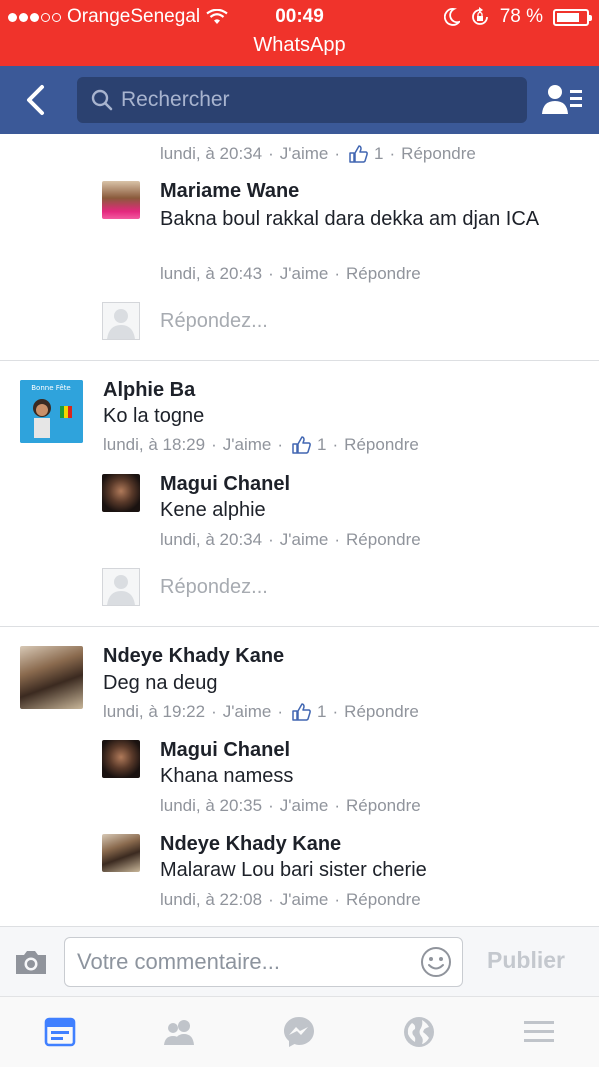 The width and height of the screenshot is (599, 1067). What do you see at coordinates (154, 711) in the screenshot?
I see `comment-time: lundi, à 19:22` at bounding box center [154, 711].